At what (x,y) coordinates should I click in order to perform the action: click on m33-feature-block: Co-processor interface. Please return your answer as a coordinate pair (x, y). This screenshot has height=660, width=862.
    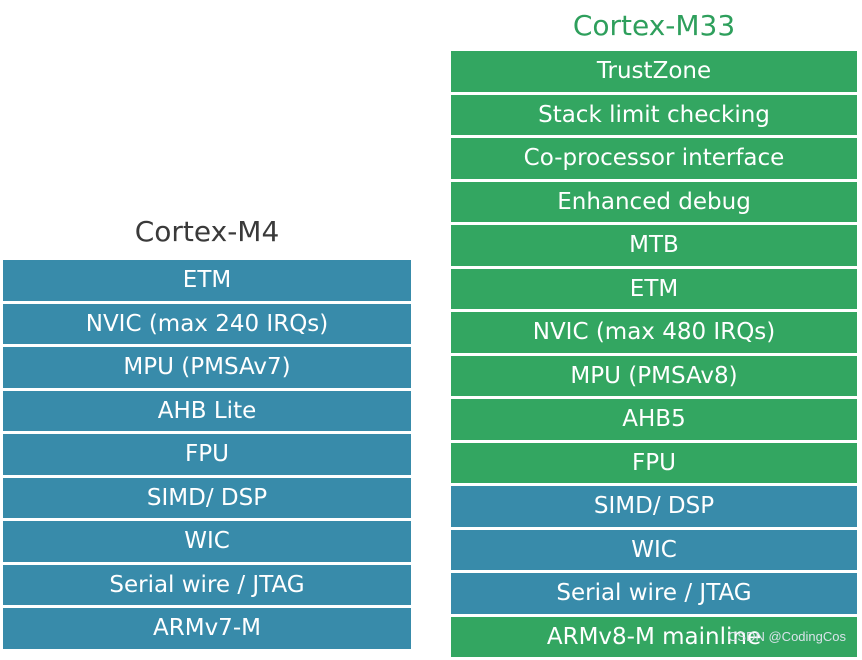
    Looking at the image, I should click on (654, 158).